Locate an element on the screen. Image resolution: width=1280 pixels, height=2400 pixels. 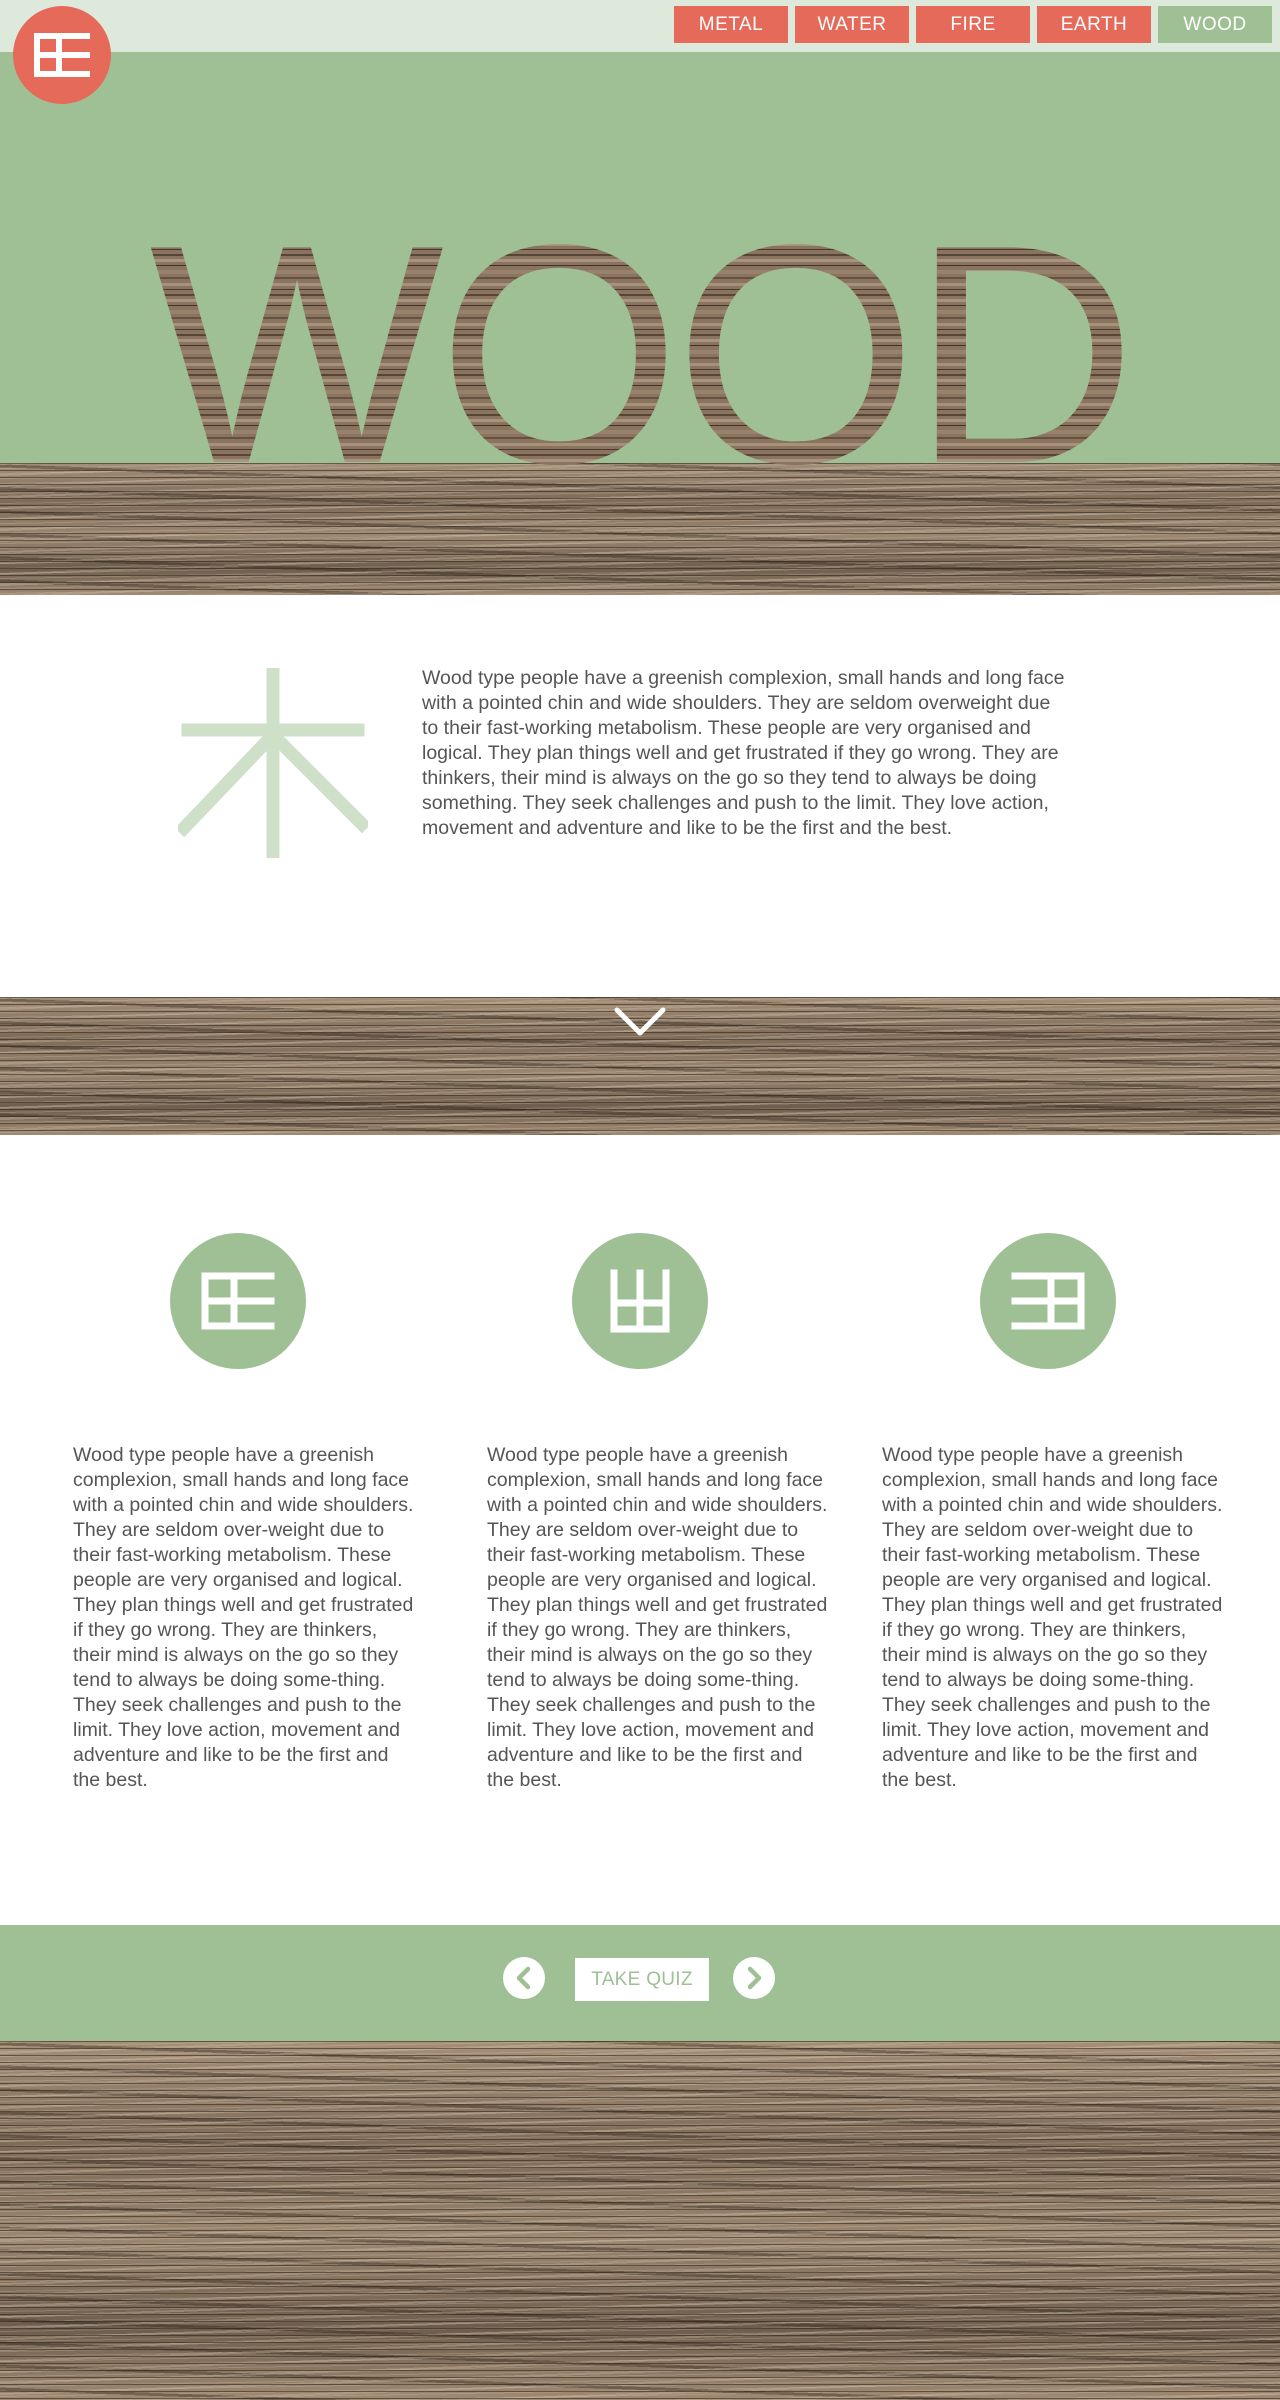
previous-button is located at coordinates (524, 1978).